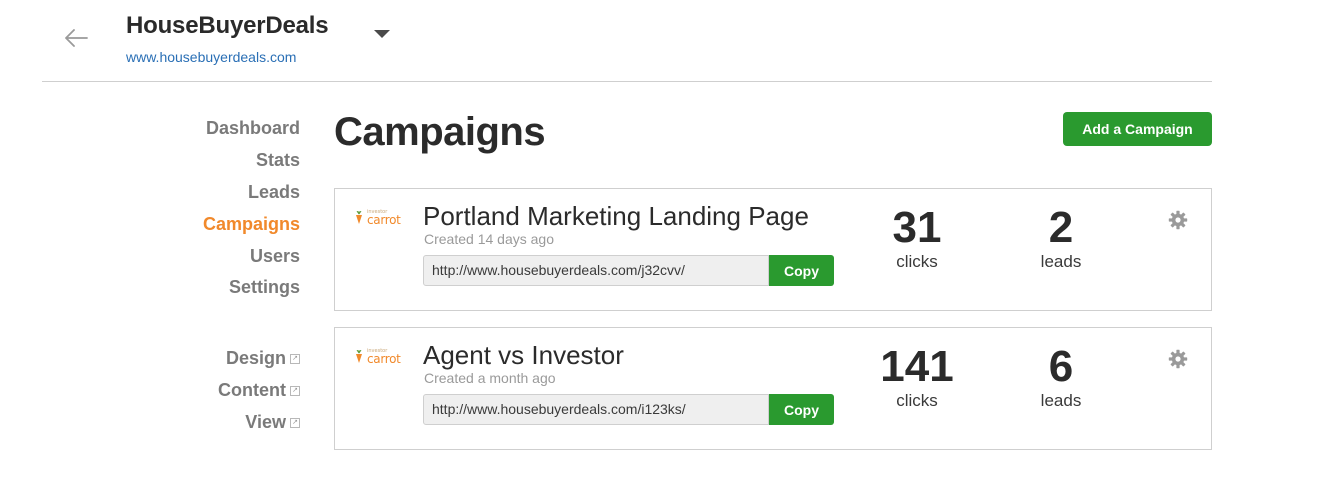 This screenshot has width=1342, height=497. What do you see at coordinates (627, 81) in the screenshot?
I see `header-divider` at bounding box center [627, 81].